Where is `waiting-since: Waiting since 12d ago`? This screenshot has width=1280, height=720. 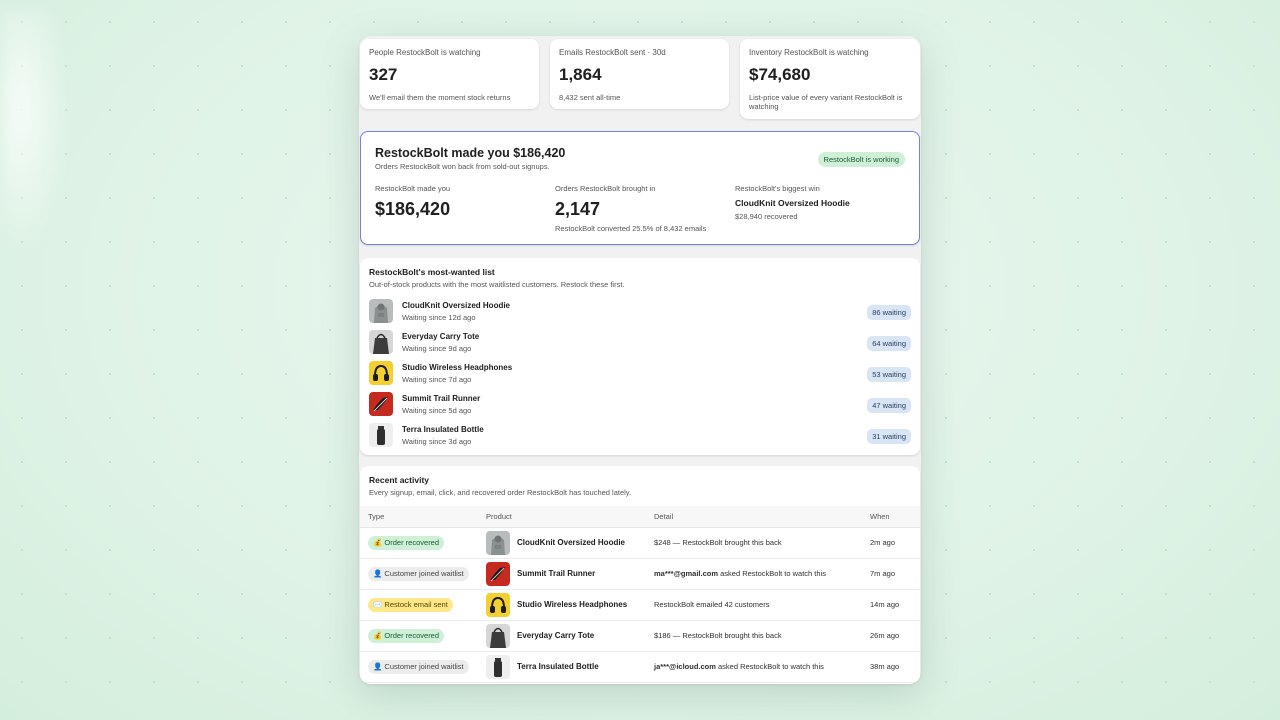
waiting-since: Waiting since 12d ago is located at coordinates (439, 317).